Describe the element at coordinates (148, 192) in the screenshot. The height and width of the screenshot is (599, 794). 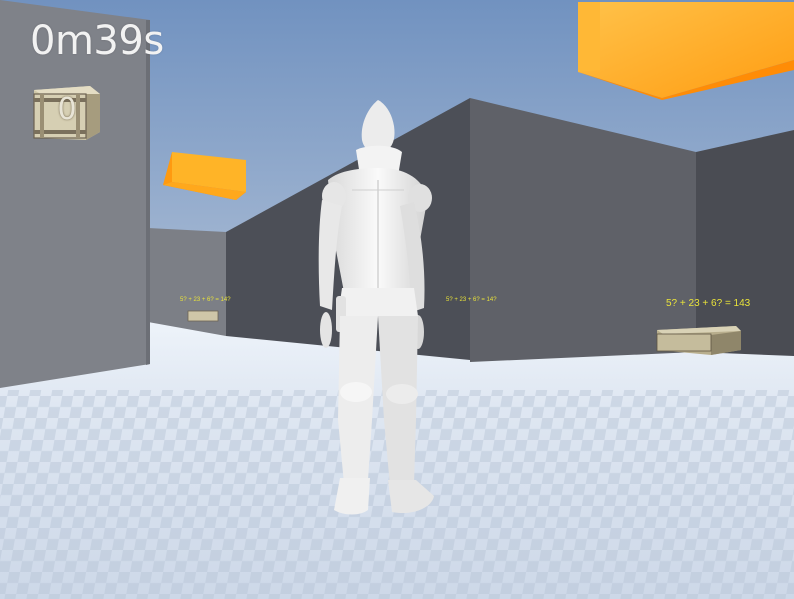
I see `left-wall-edge` at that location.